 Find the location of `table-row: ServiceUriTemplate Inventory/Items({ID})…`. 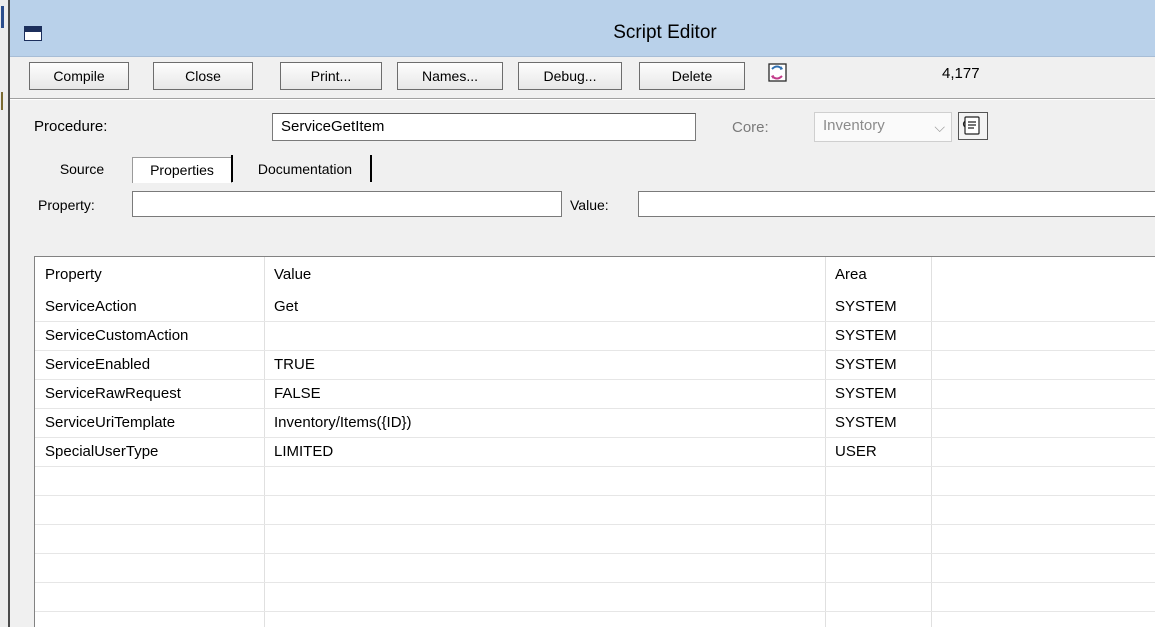

table-row: ServiceUriTemplate Inventory/Items({ID})… is located at coordinates (595, 423).